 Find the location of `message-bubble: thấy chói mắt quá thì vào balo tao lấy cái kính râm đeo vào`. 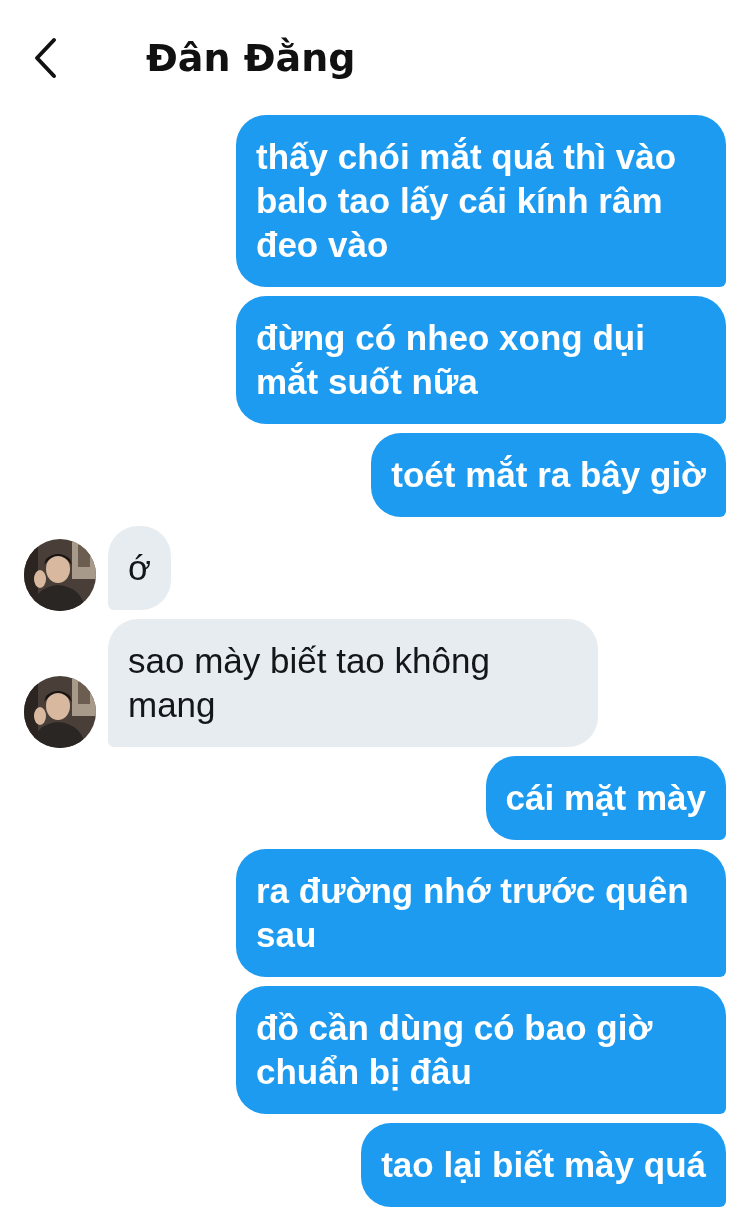

message-bubble: thấy chói mắt quá thì vào balo tao lấy cái kính râm đeo vào is located at coordinates (481, 201).